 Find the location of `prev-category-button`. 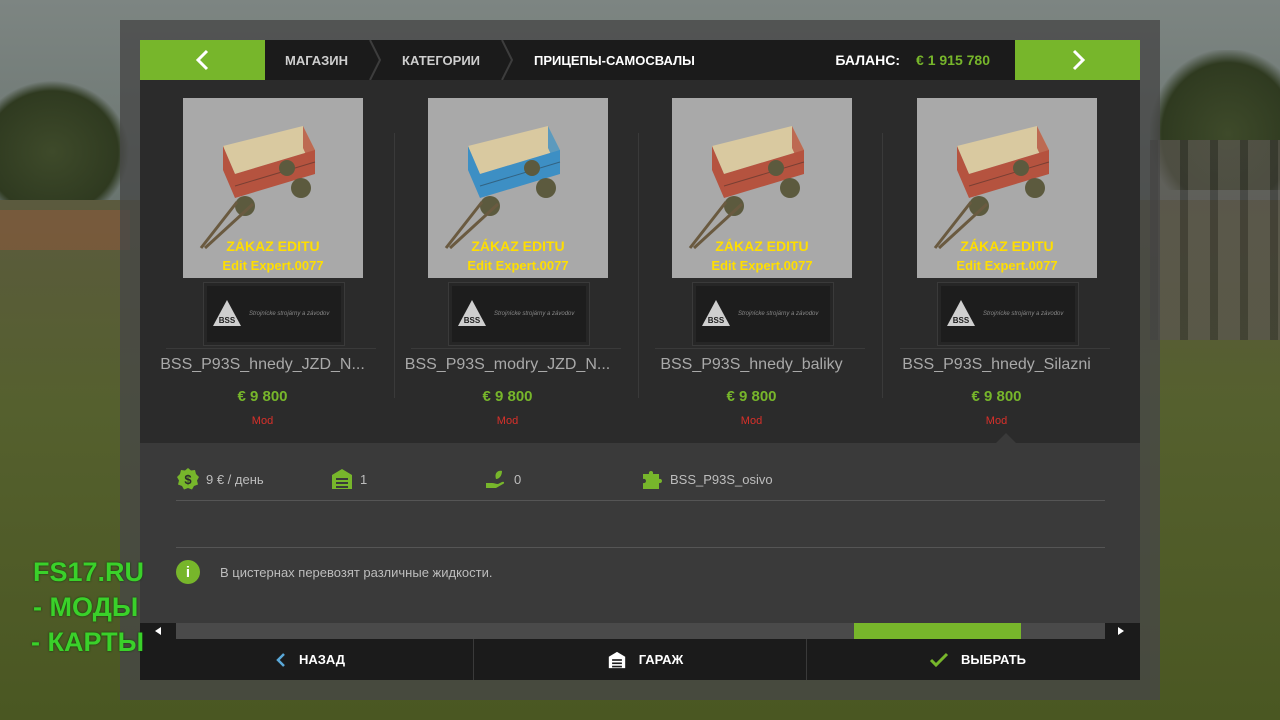

prev-category-button is located at coordinates (202, 60).